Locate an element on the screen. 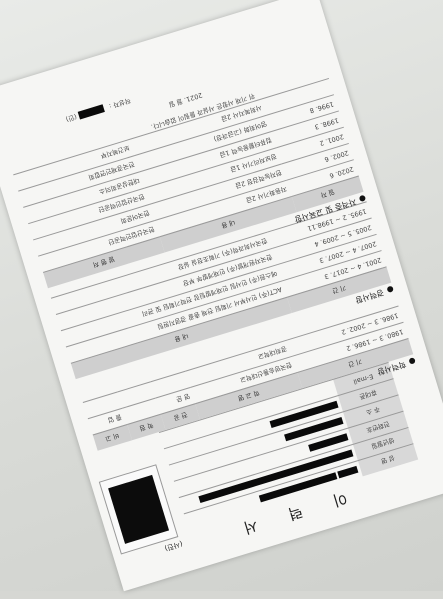 The height and width of the screenshot is (599, 443). redacted-signature is located at coordinates (91, 112).